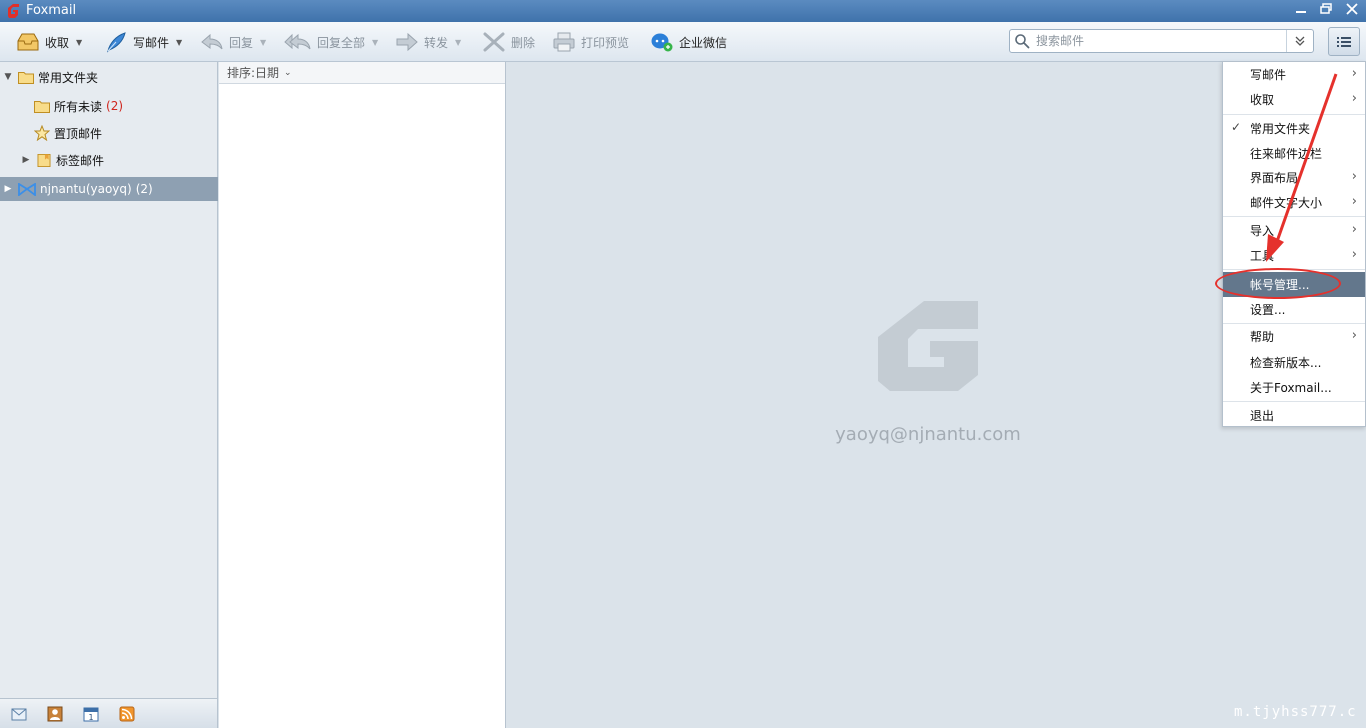  What do you see at coordinates (605, 42) in the screenshot?
I see `print-preview-label: 打印预览` at bounding box center [605, 42].